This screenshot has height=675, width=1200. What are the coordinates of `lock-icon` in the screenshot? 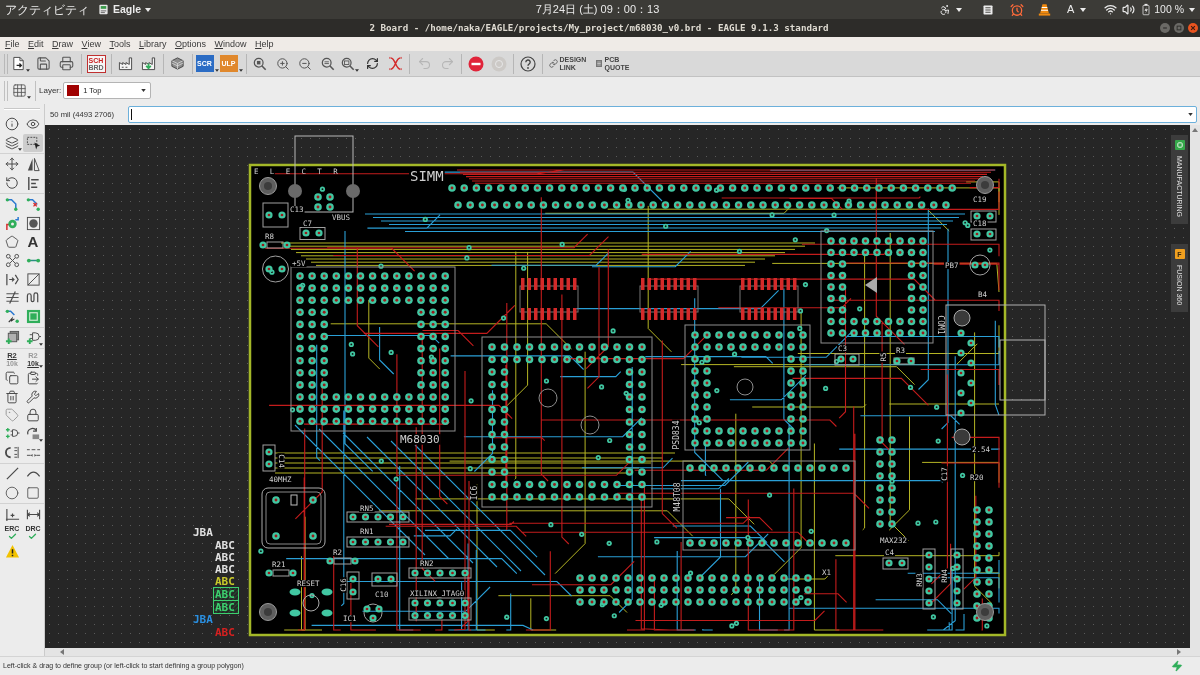 It's located at (33, 415).